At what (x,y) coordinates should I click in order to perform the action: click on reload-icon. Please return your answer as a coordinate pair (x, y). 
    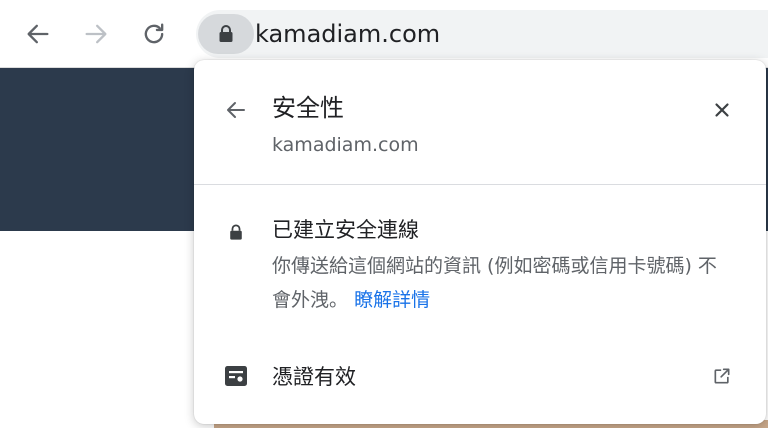
    Looking at the image, I should click on (154, 33).